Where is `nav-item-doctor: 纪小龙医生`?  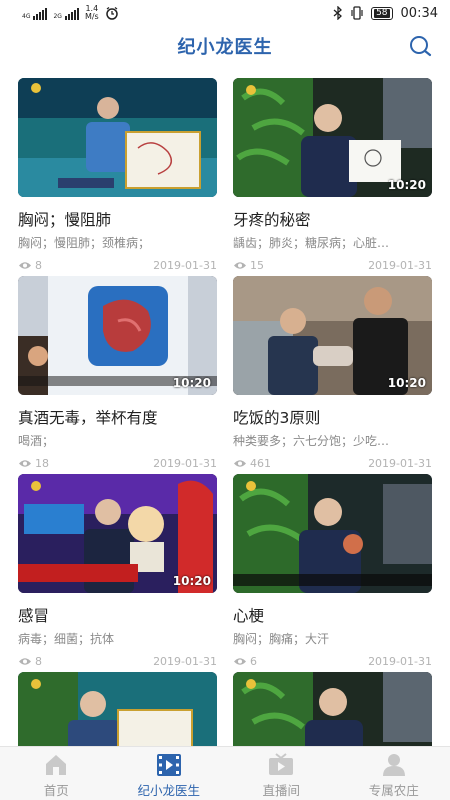 nav-item-doctor: 纪小龙医生 is located at coordinates (169, 773).